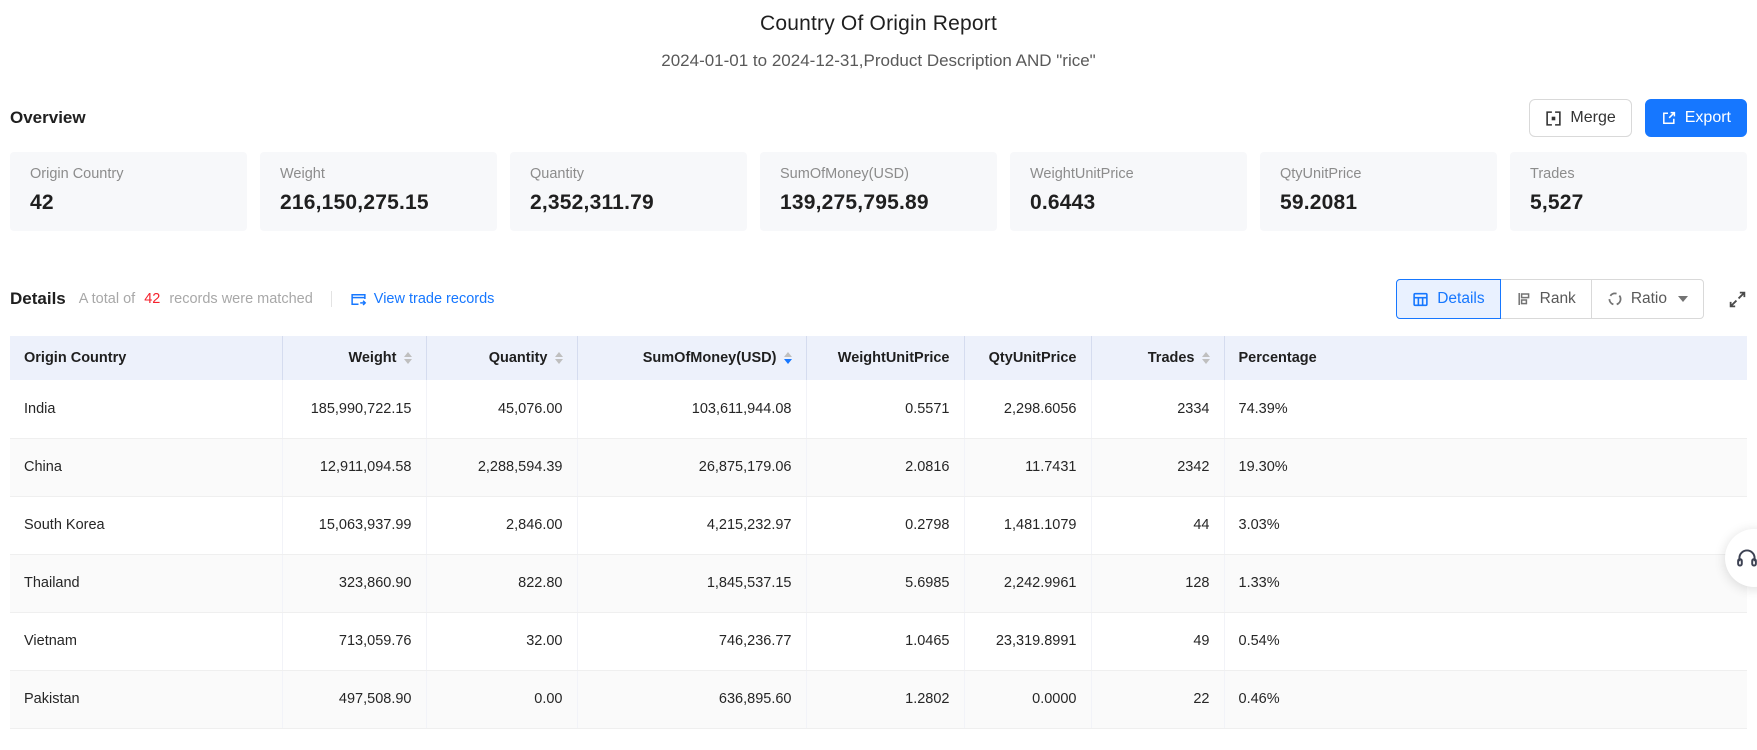 The width and height of the screenshot is (1757, 750). Describe the element at coordinates (1158, 699) in the screenshot. I see `cell-trades: 22` at that location.